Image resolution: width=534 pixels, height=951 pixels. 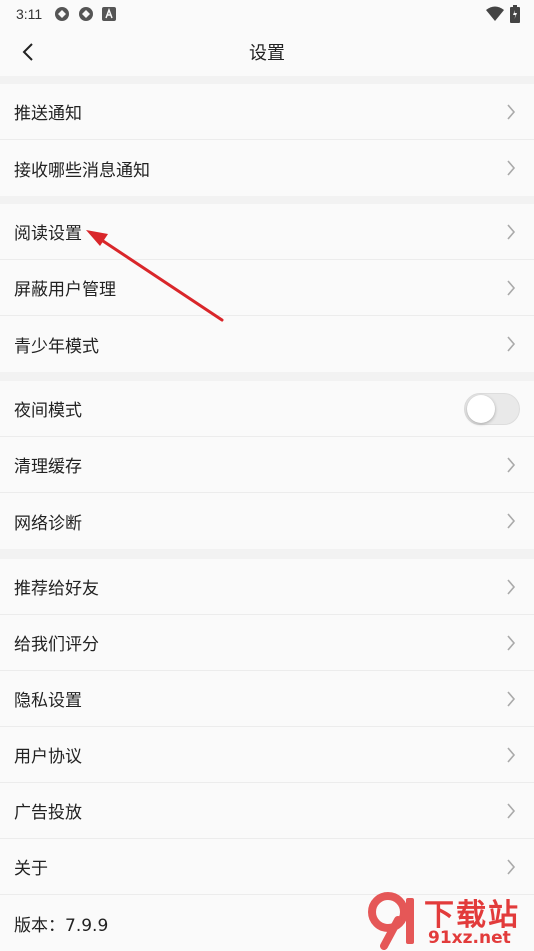 What do you see at coordinates (48, 411) in the screenshot?
I see `settings-item-label: 夜间模式` at bounding box center [48, 411].